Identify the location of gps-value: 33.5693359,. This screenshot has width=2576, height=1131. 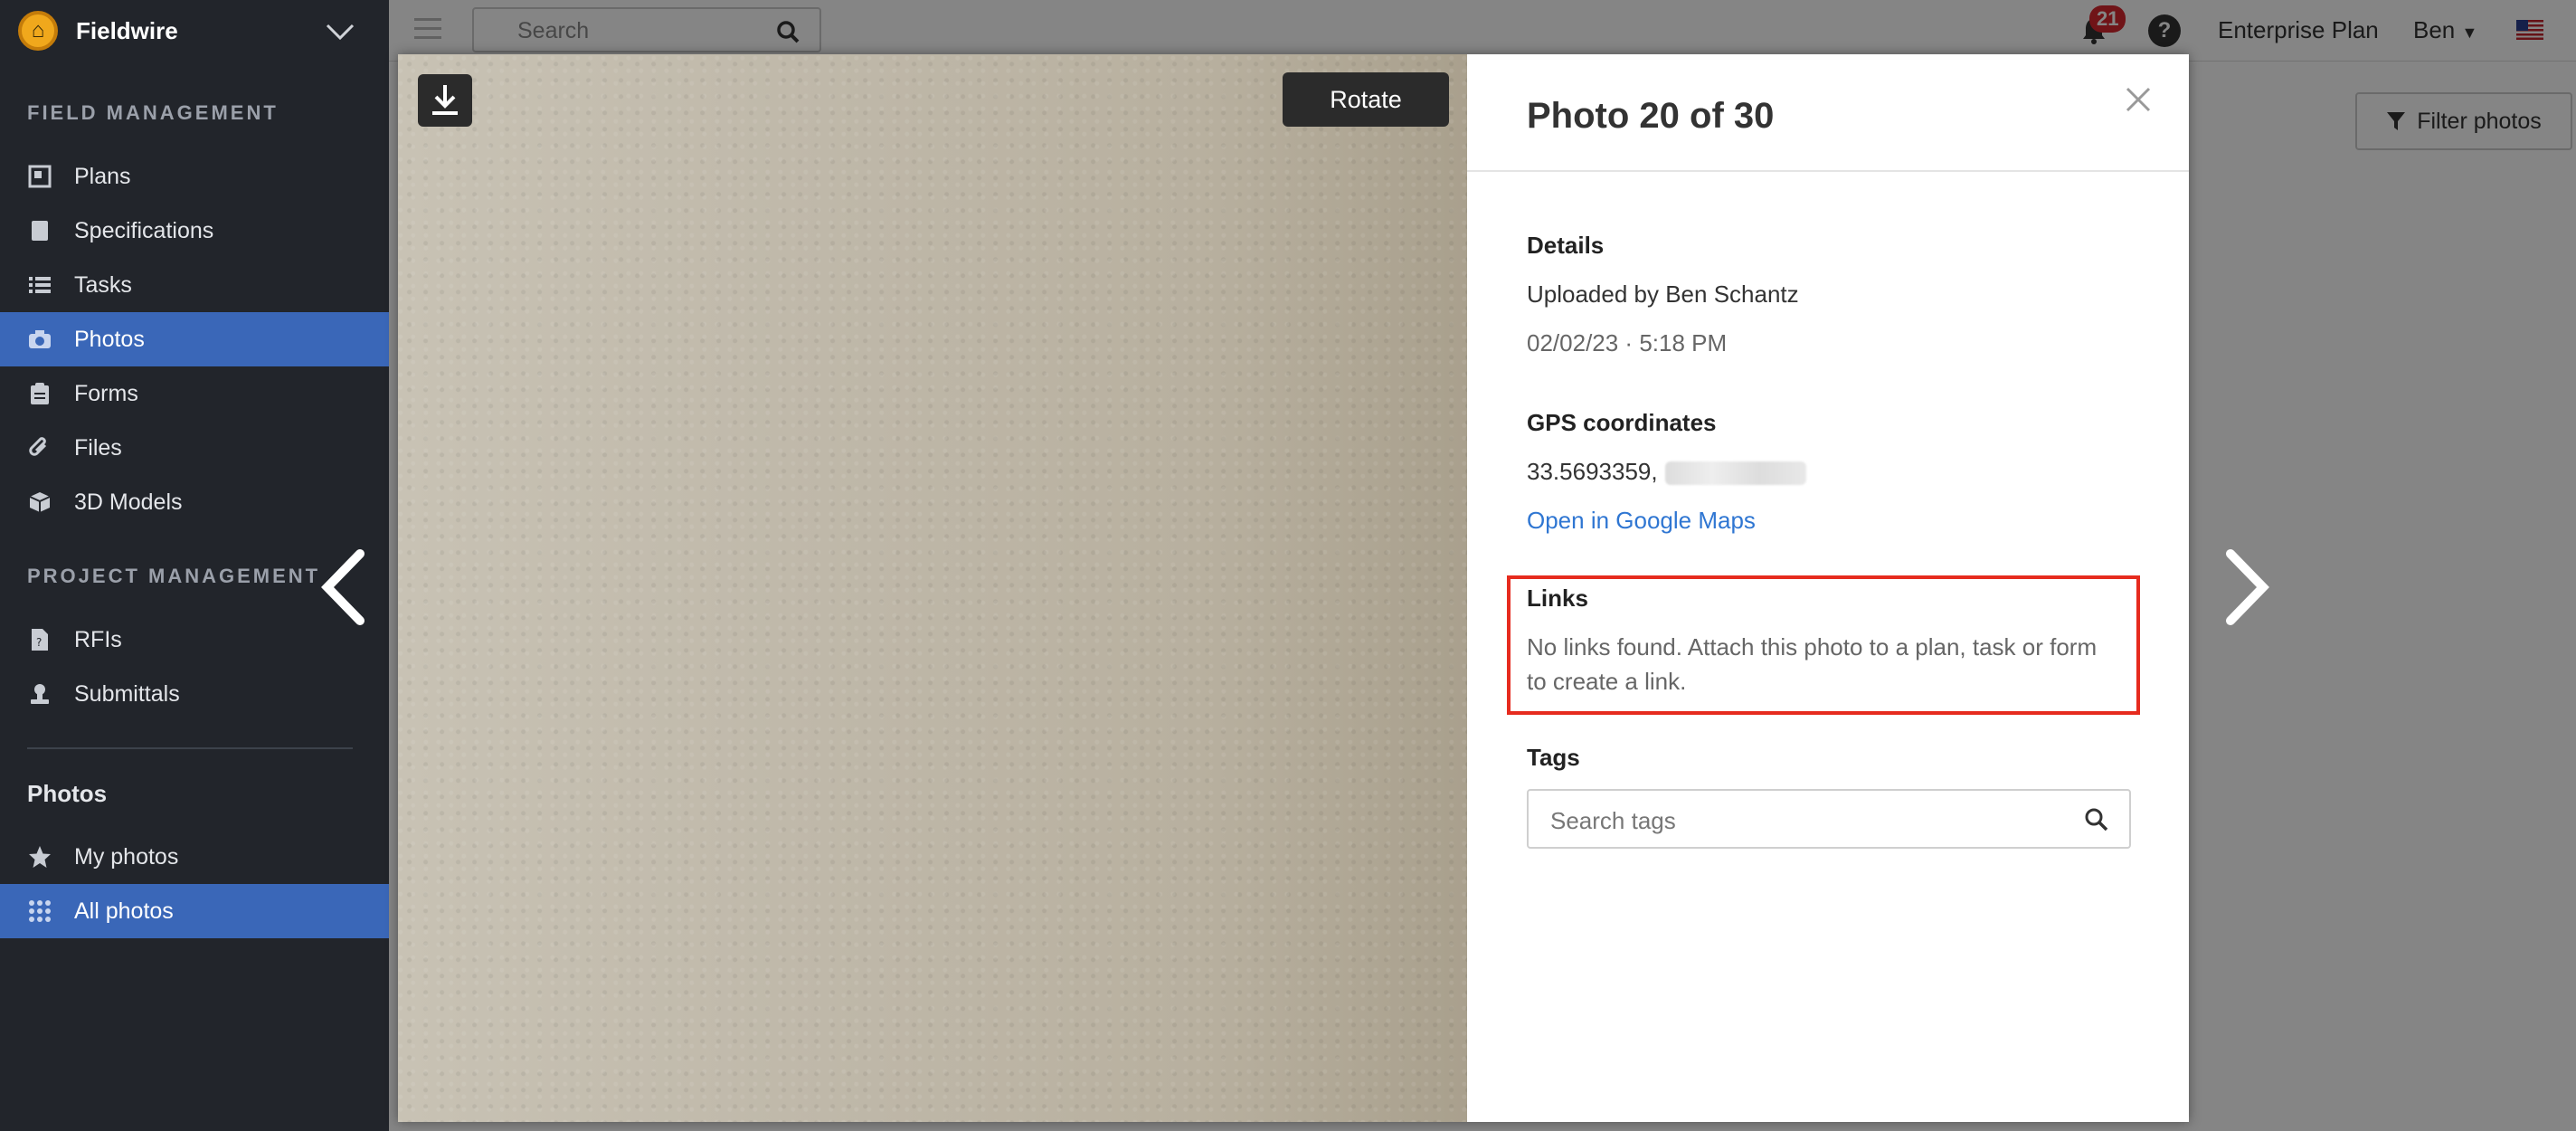
(1593, 472).